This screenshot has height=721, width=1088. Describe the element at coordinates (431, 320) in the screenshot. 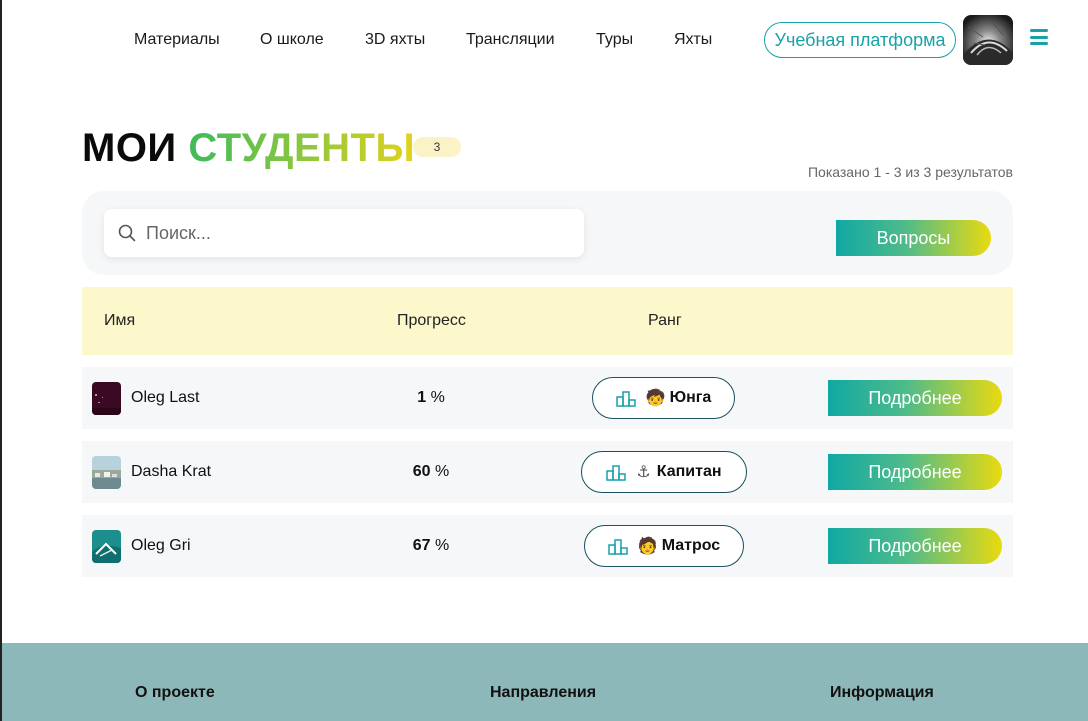

I see `column-header-progress: Прогресс` at that location.